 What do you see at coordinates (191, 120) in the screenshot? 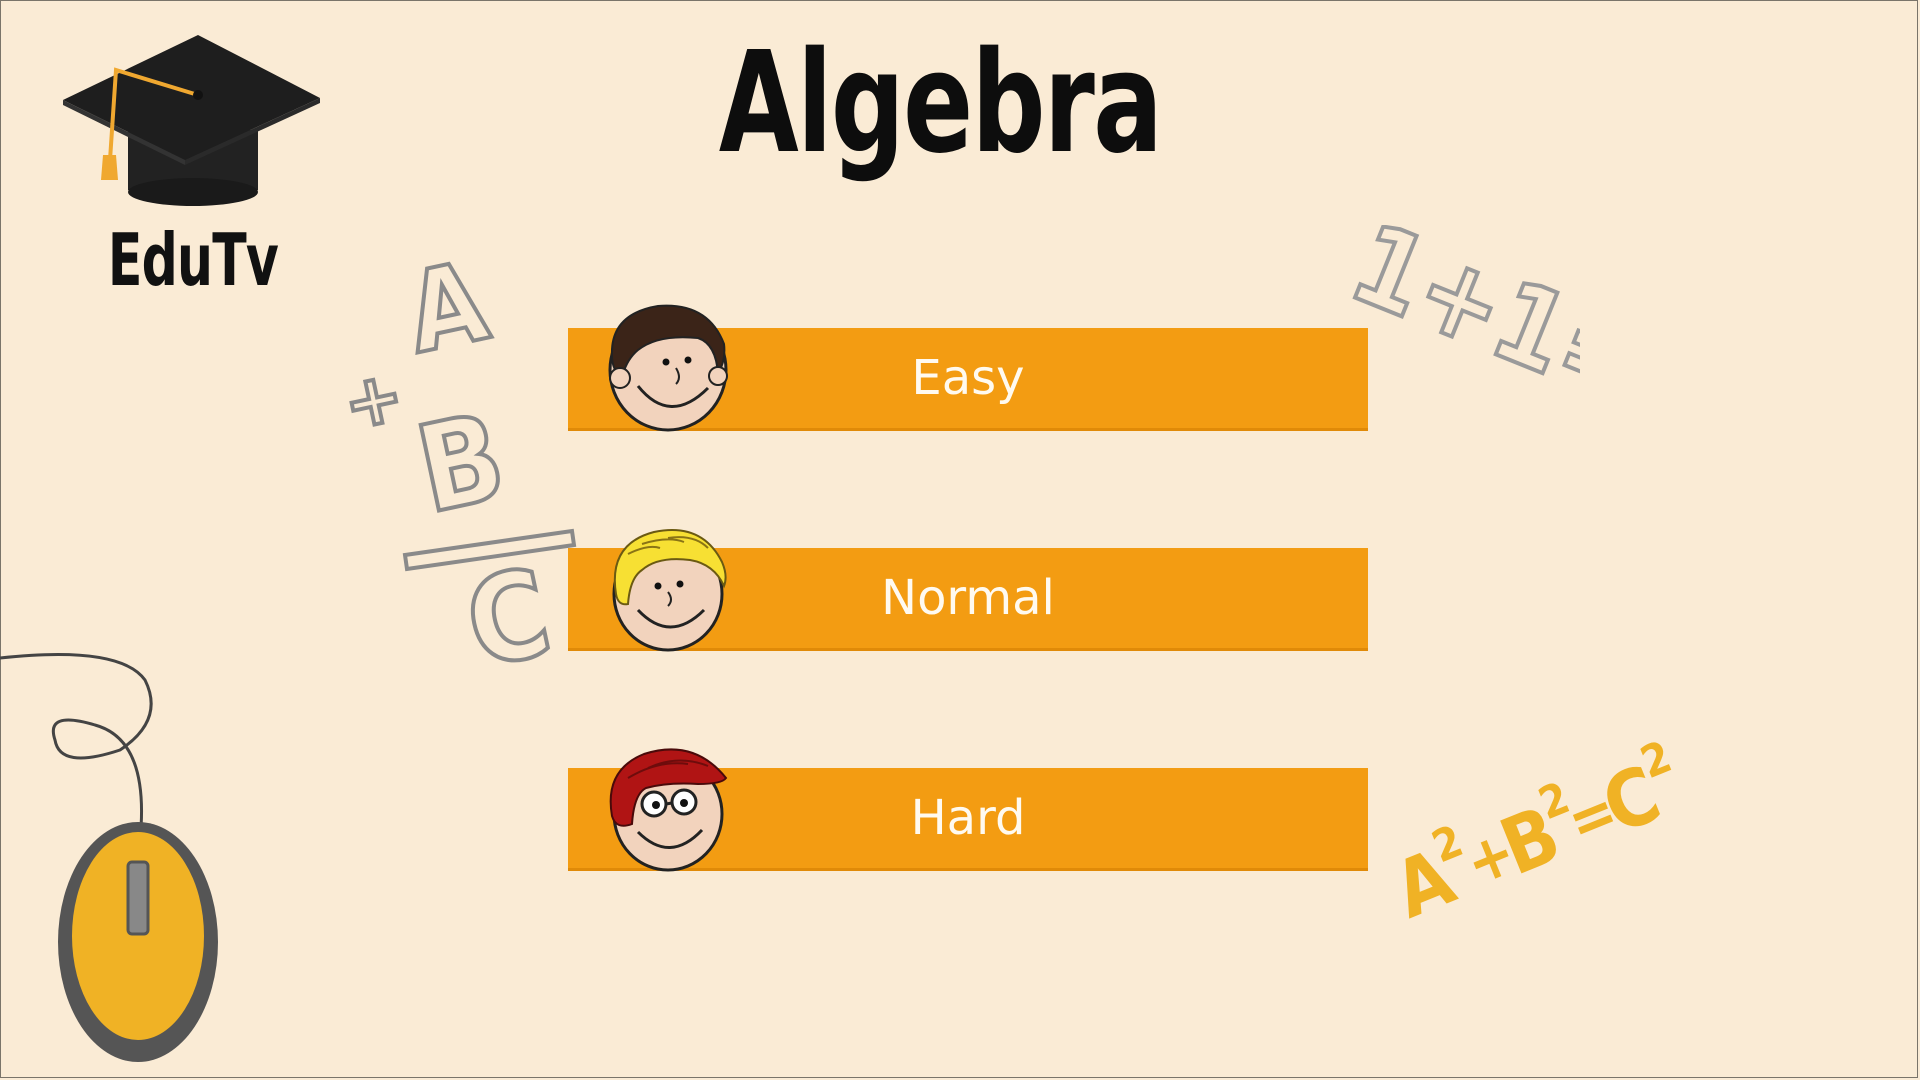
I see `graduation-cap-icon` at bounding box center [191, 120].